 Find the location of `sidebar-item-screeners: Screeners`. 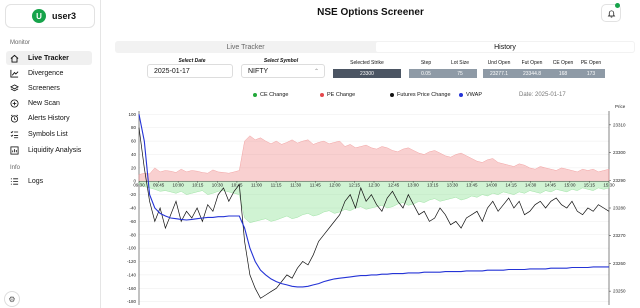

sidebar-item-screeners: Screeners is located at coordinates (49, 88).